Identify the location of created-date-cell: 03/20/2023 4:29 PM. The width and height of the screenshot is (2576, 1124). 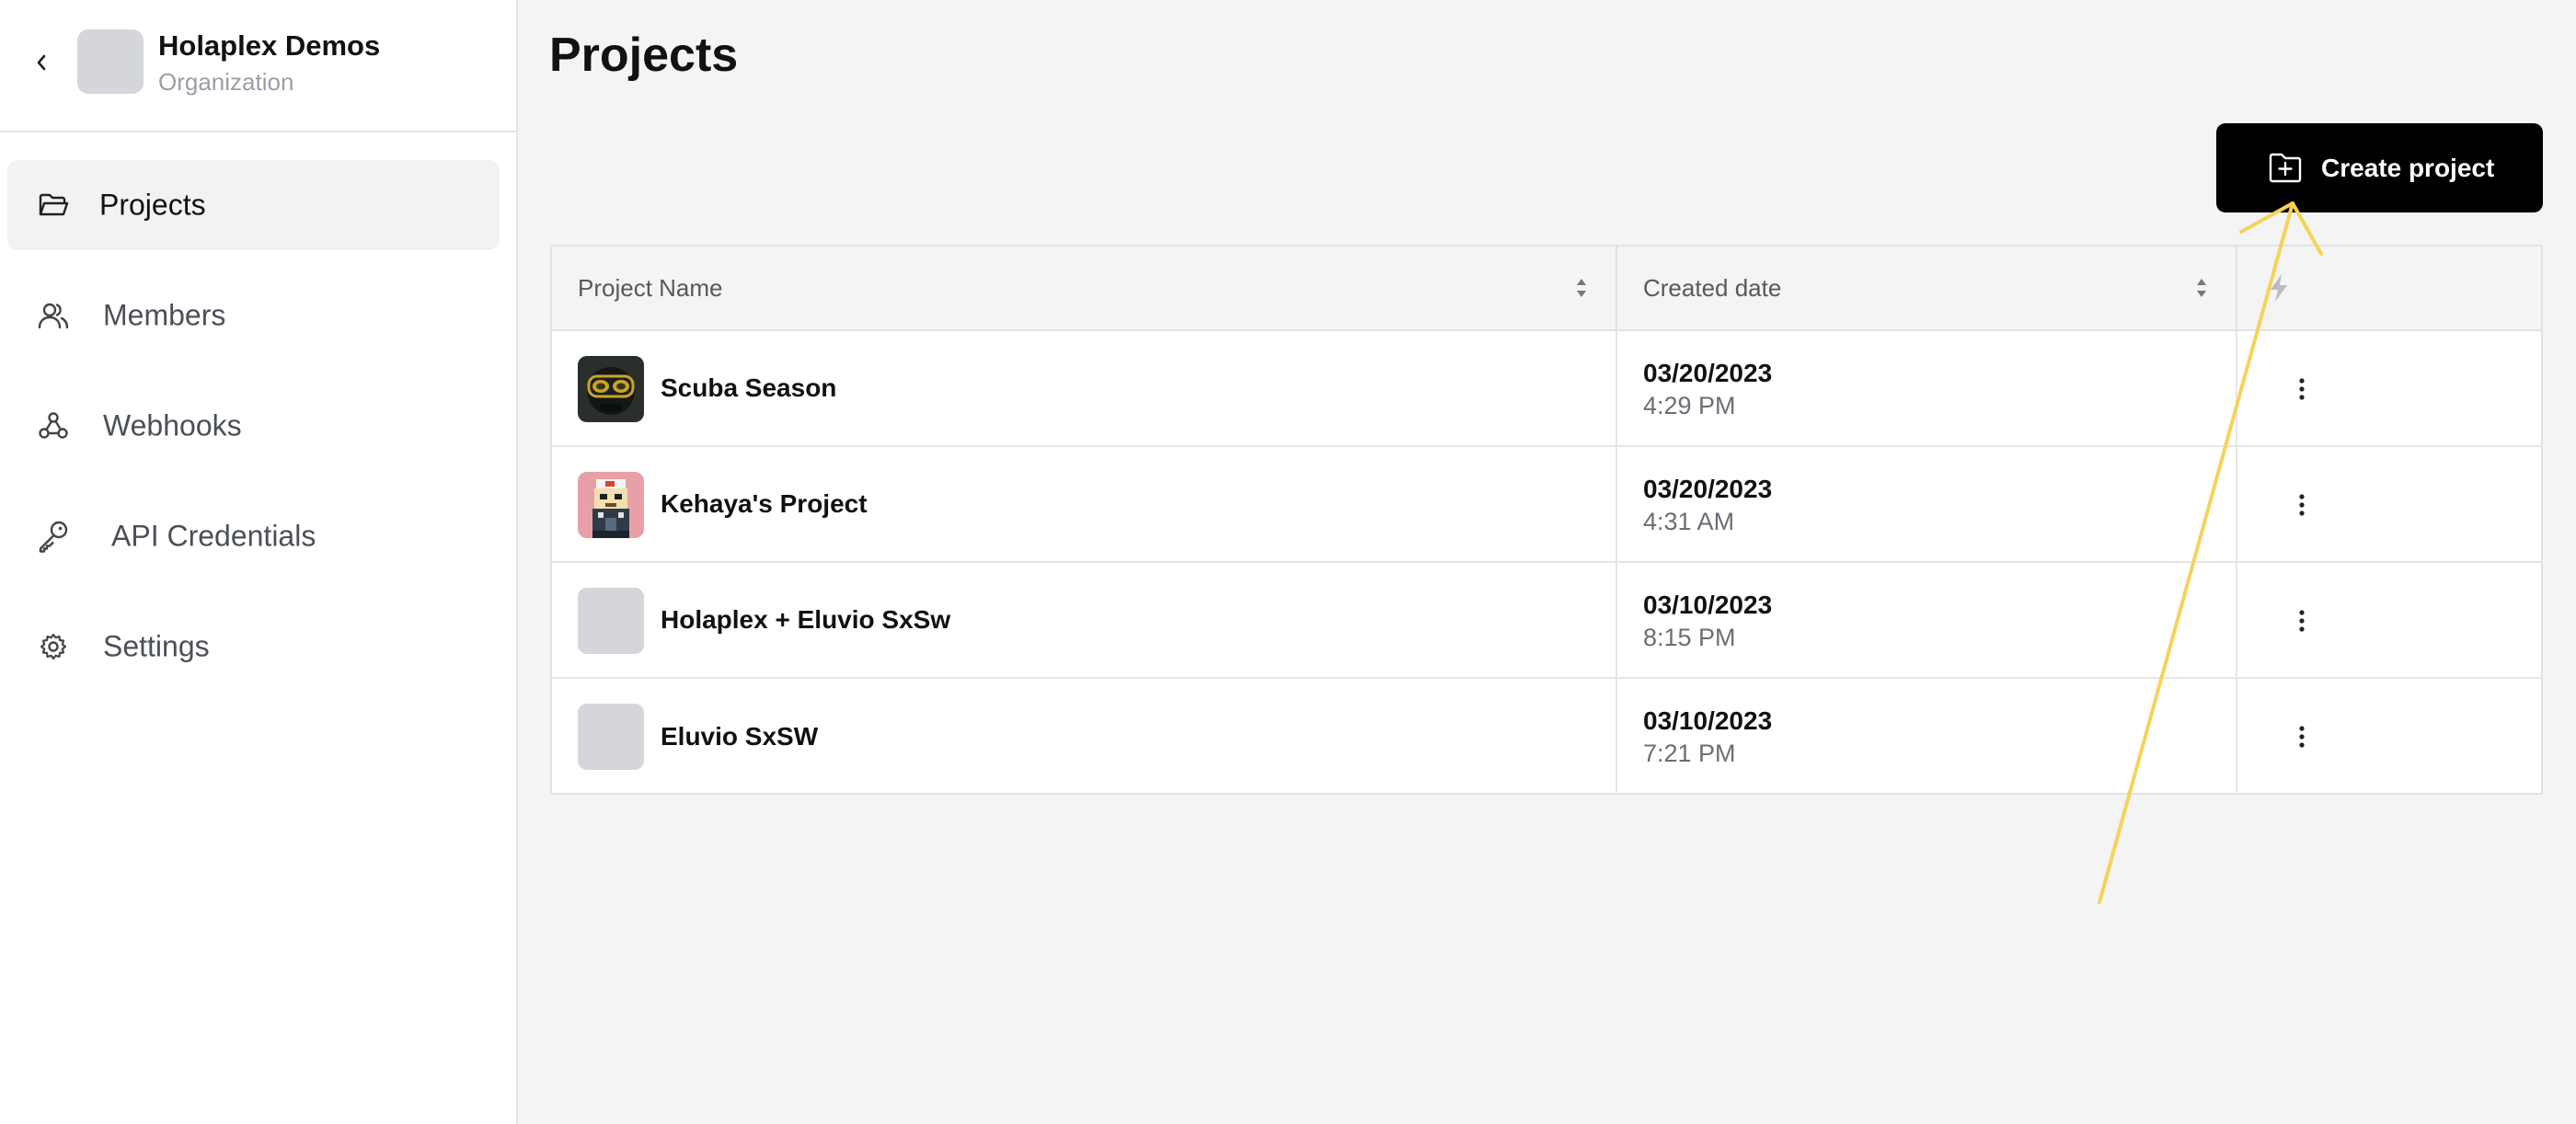
(1927, 388).